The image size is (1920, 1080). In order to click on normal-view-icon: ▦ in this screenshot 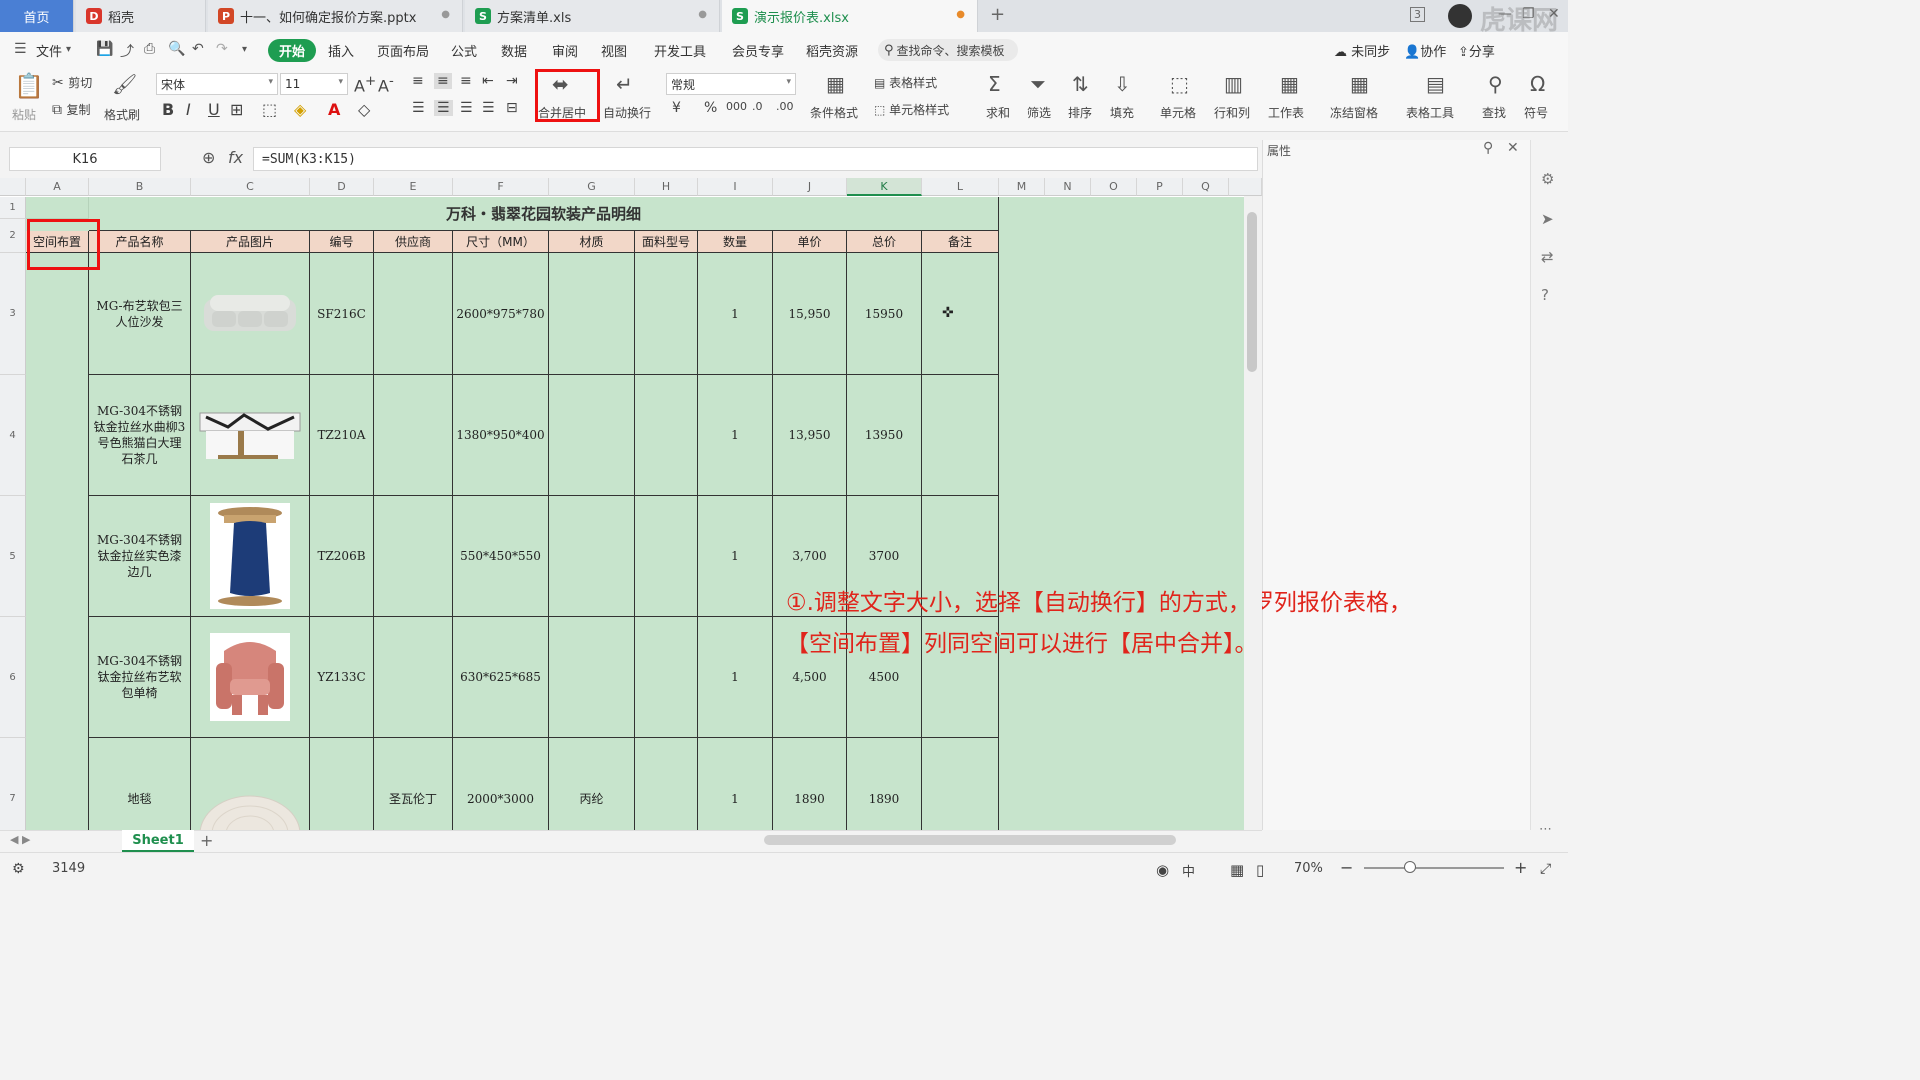, I will do `click(1237, 870)`.